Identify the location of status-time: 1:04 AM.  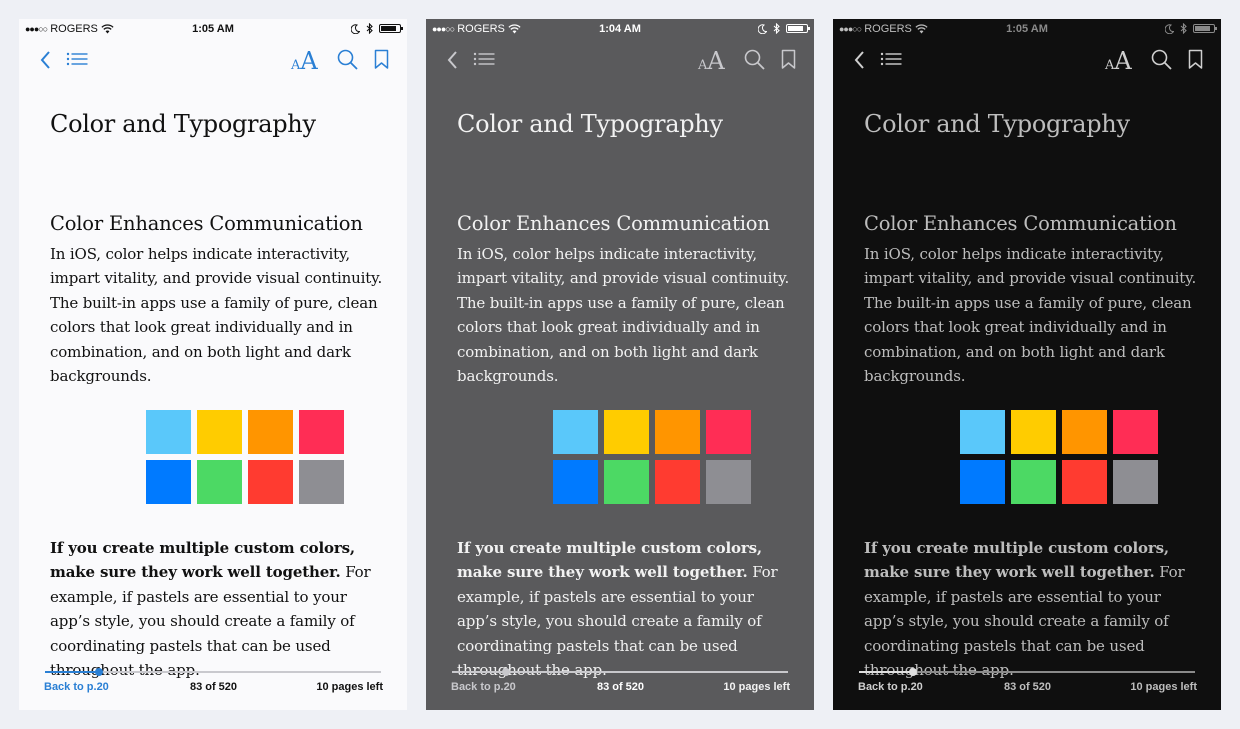
(620, 29).